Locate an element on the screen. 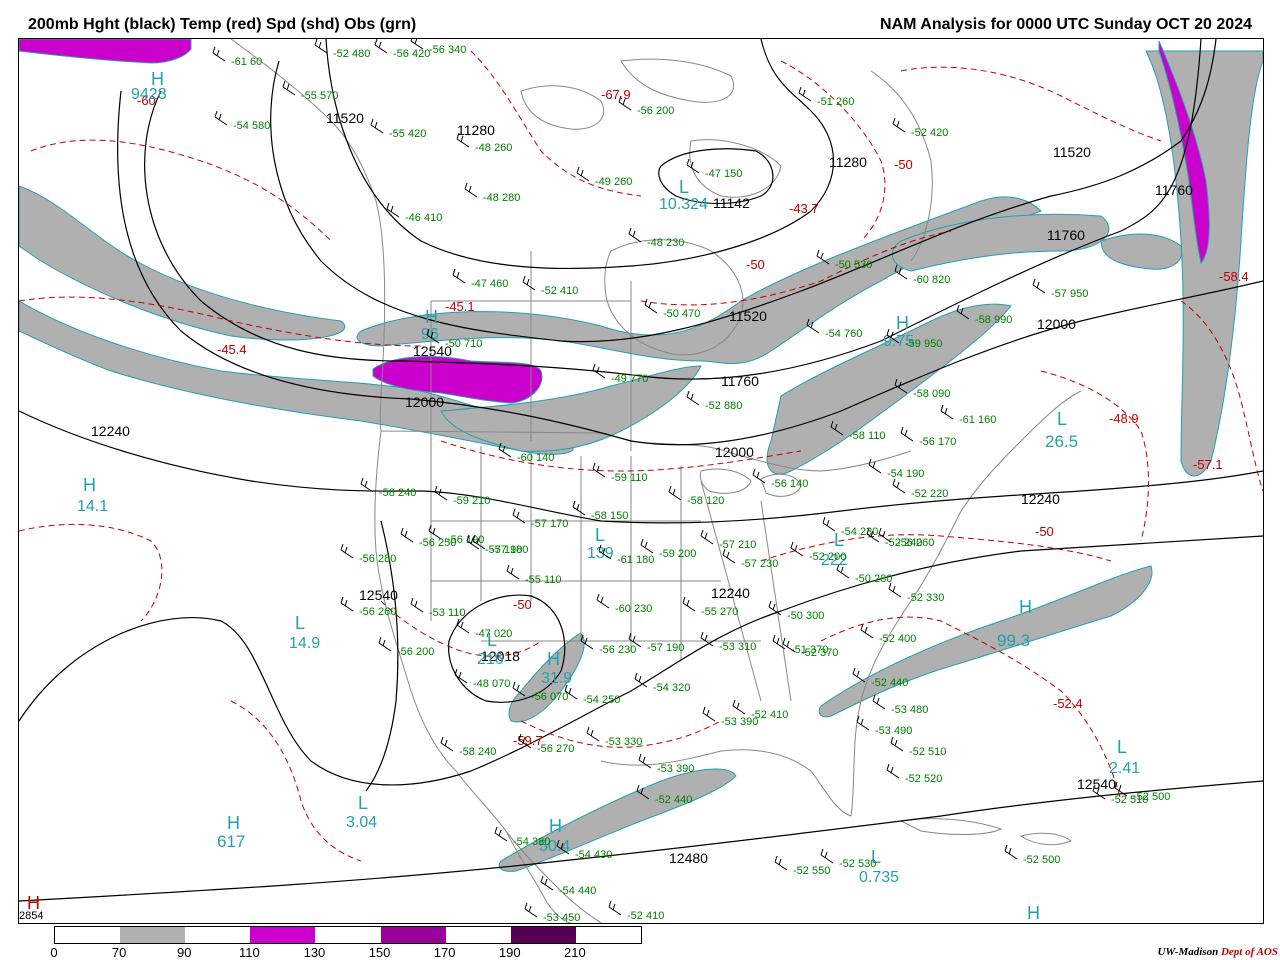  station-observation: -56 420 is located at coordinates (411, 54).